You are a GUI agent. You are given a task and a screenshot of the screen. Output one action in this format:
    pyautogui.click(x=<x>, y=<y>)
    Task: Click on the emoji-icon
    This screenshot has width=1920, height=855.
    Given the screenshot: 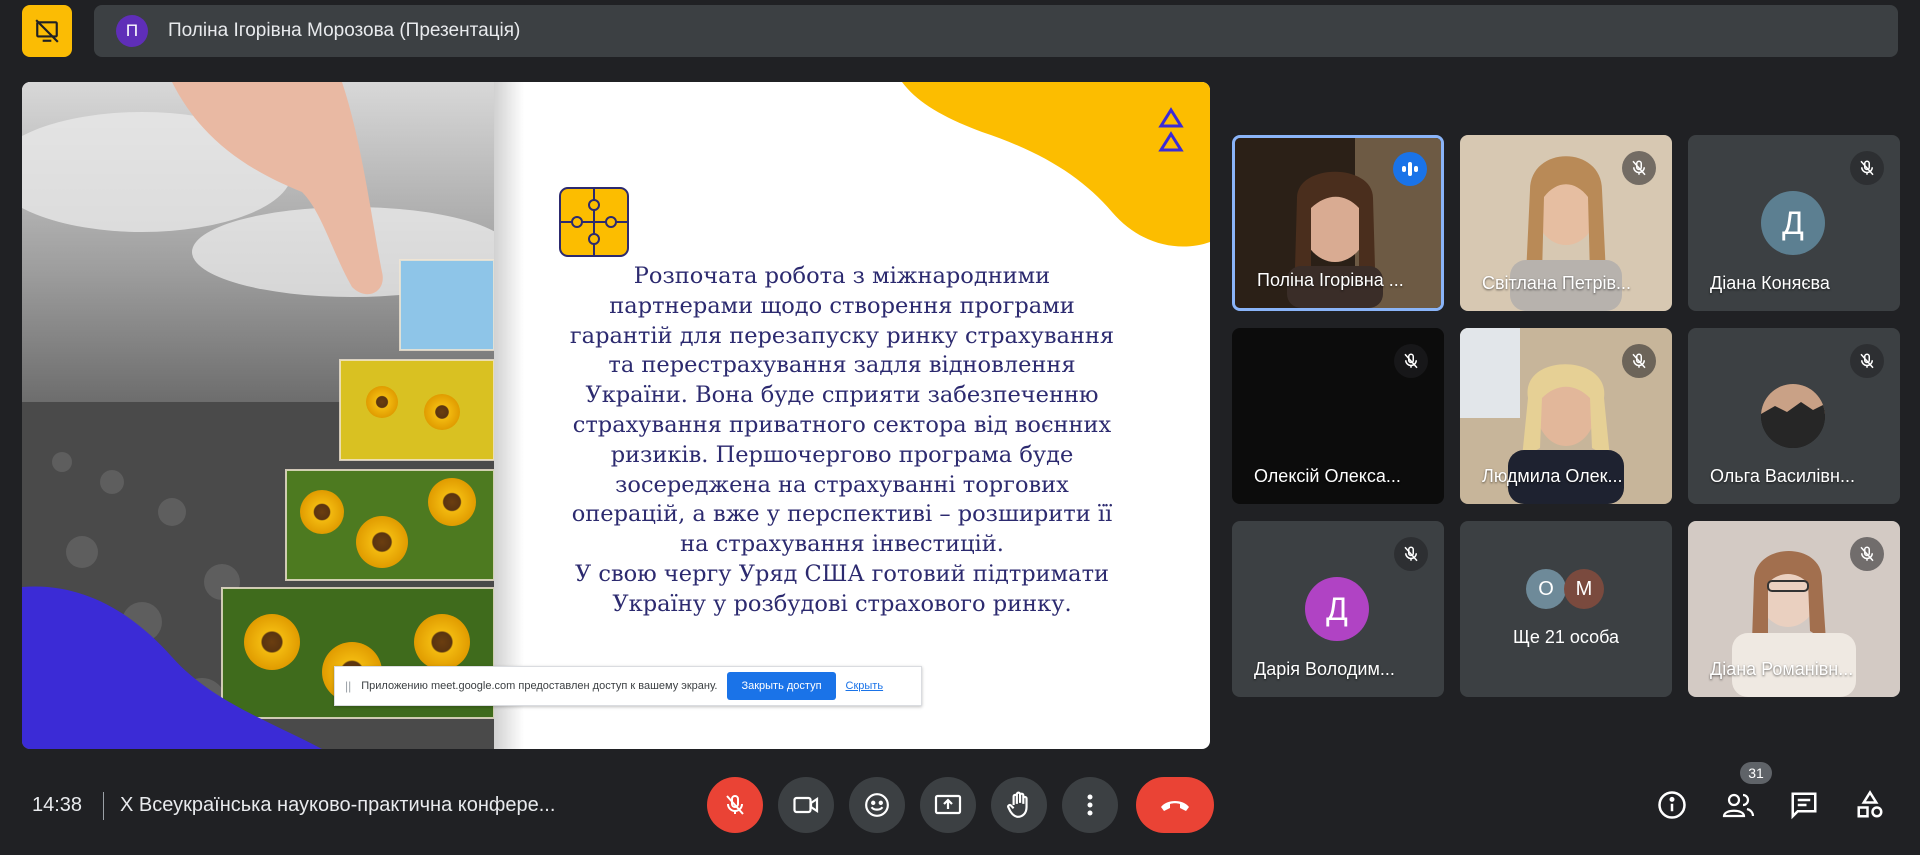 What is the action you would take?
    pyautogui.click(x=877, y=805)
    